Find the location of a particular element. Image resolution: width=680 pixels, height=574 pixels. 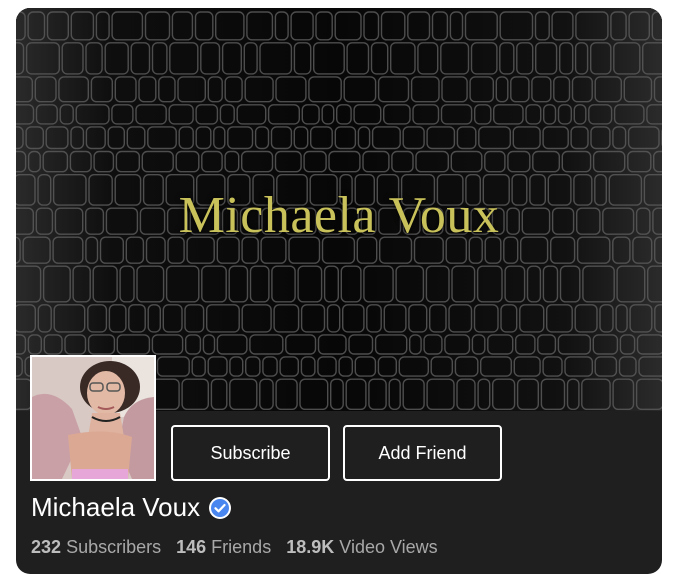

subscribe-button: Subscribe is located at coordinates (250, 453).